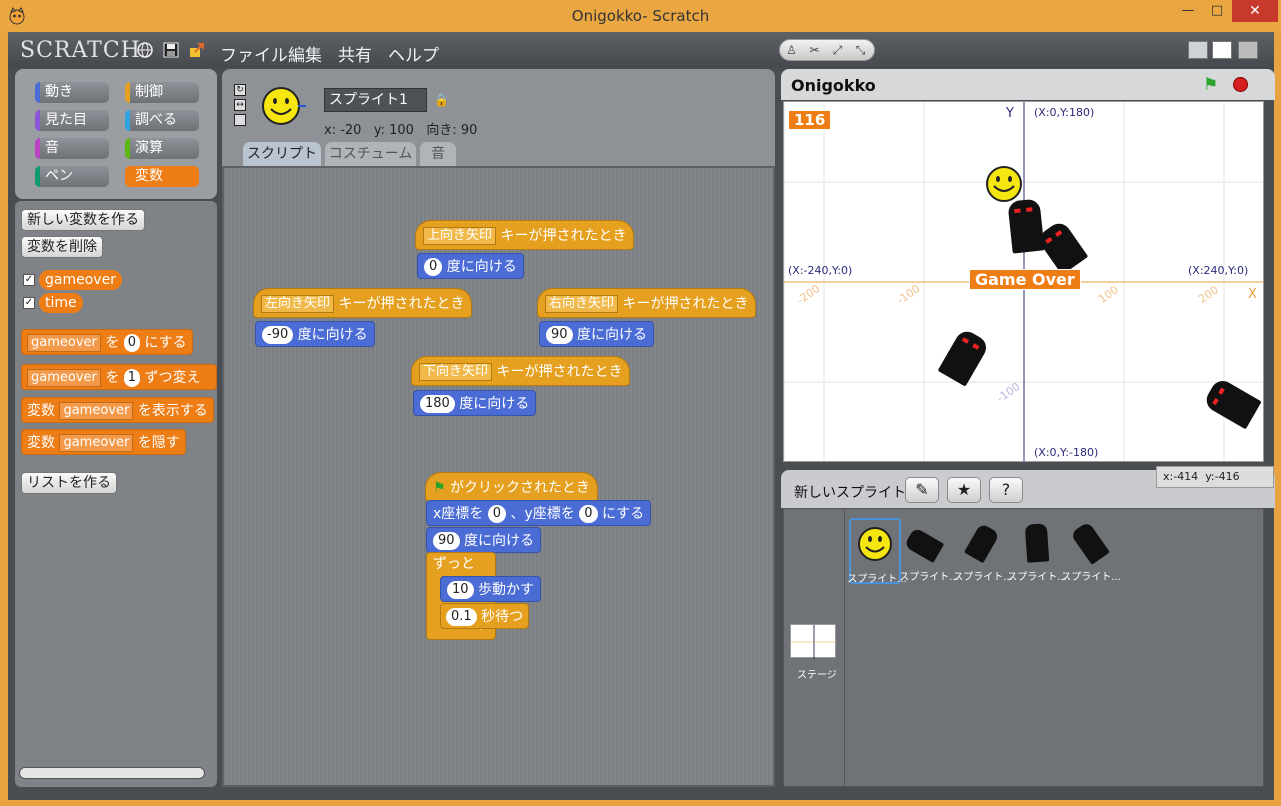  I want to click on category-control: 制御, so click(162, 92).